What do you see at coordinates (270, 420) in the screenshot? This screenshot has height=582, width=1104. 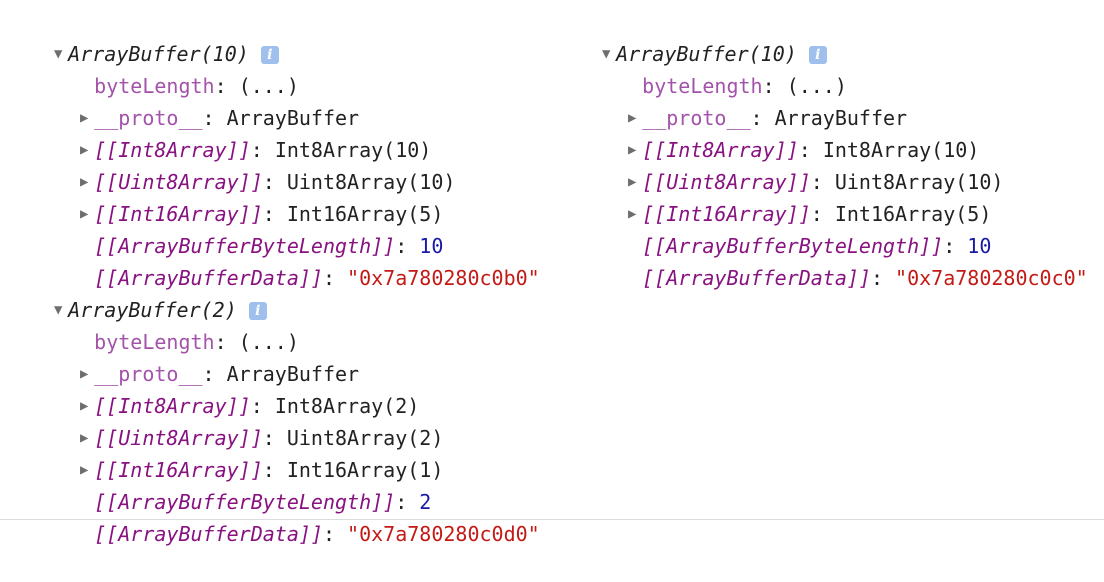 I see `property-row: ▶ [[Uint8Array]]: Uint8Array(2)` at bounding box center [270, 420].